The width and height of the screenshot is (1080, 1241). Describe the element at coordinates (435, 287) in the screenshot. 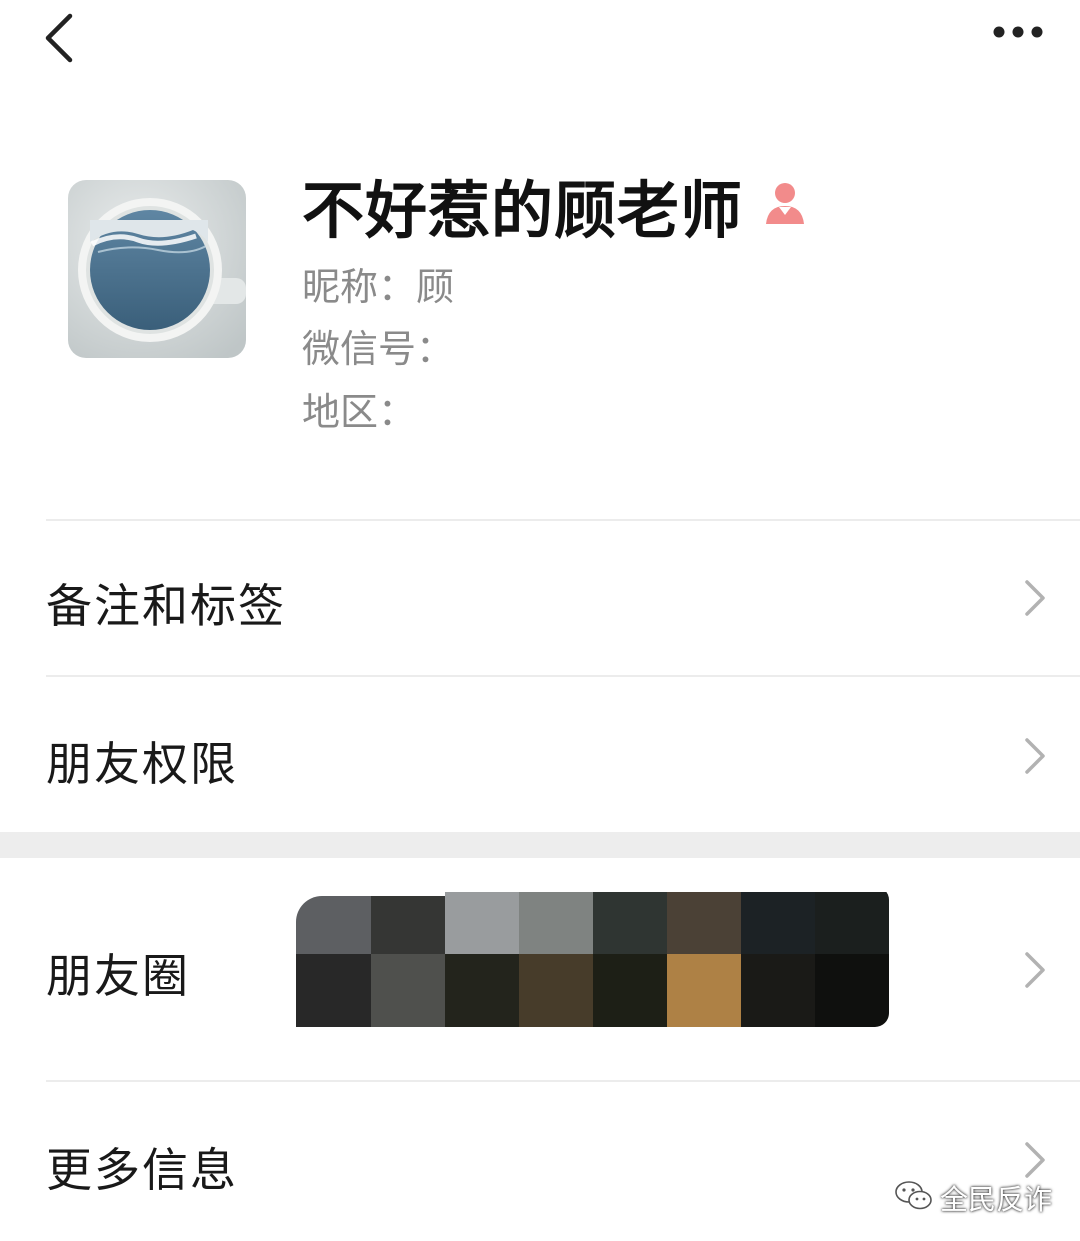

I see `nickname-value: 顾` at that location.